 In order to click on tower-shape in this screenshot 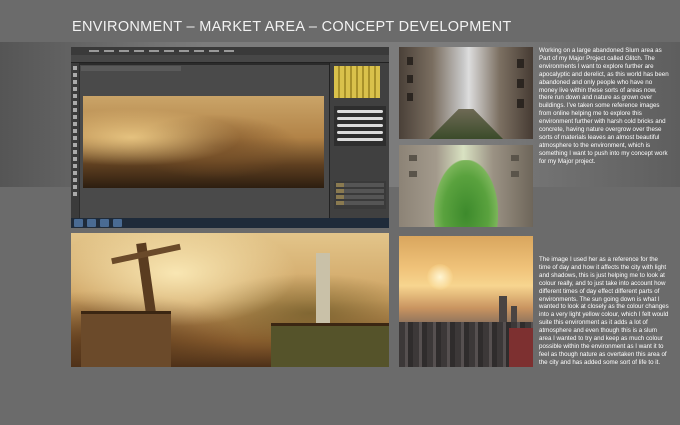, I will do `click(323, 288)`.